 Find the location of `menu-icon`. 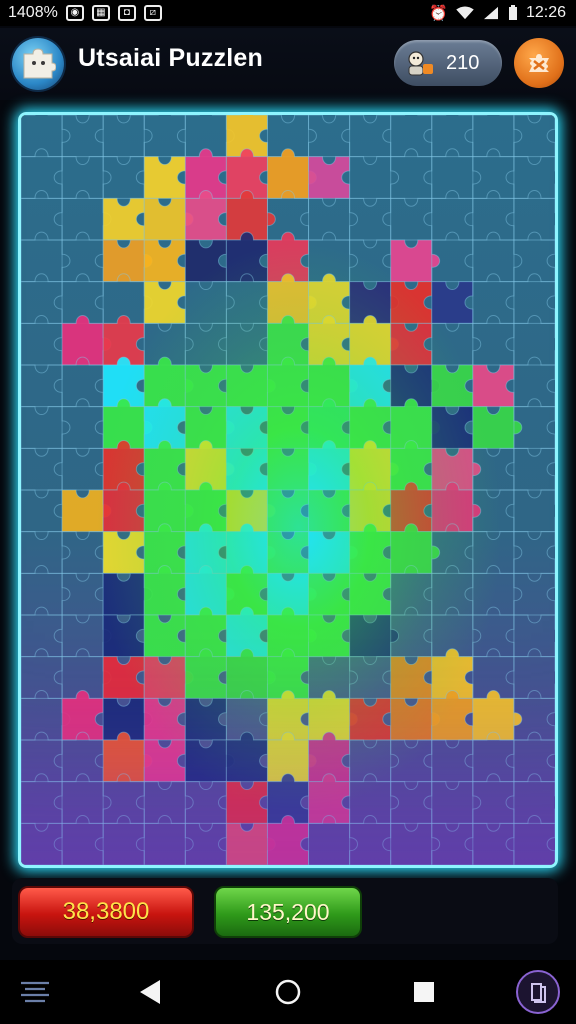

menu-icon is located at coordinates (35, 992).